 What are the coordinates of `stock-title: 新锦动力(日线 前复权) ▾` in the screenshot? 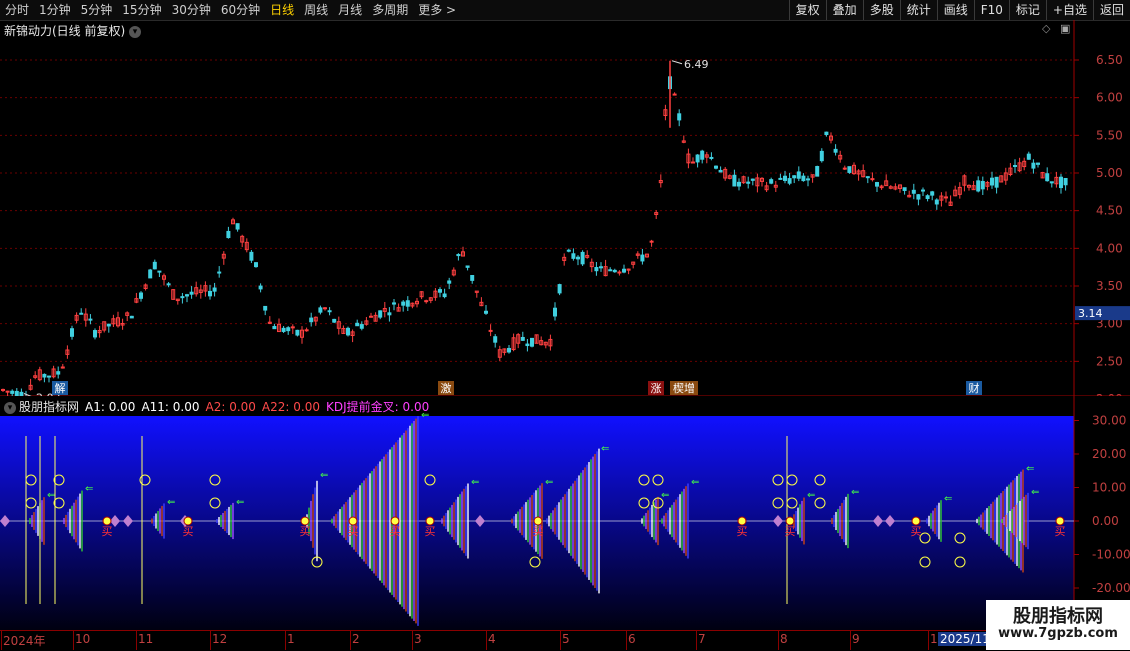 It's located at (73, 30).